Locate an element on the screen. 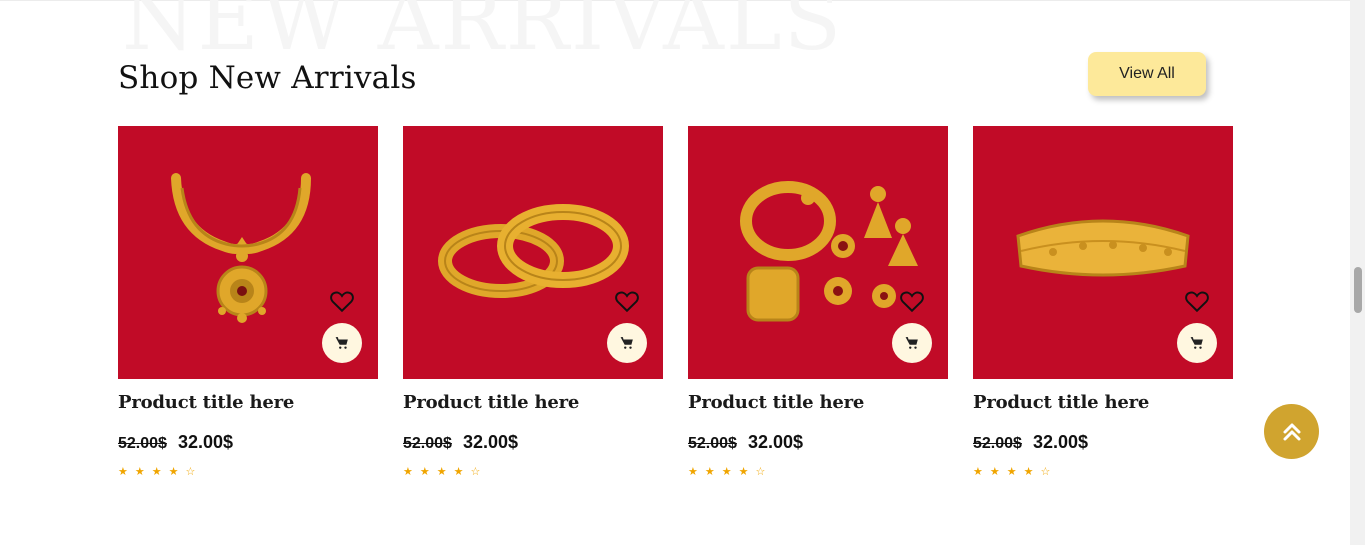 The height and width of the screenshot is (545, 1365). view-all-button: View All is located at coordinates (1147, 74).